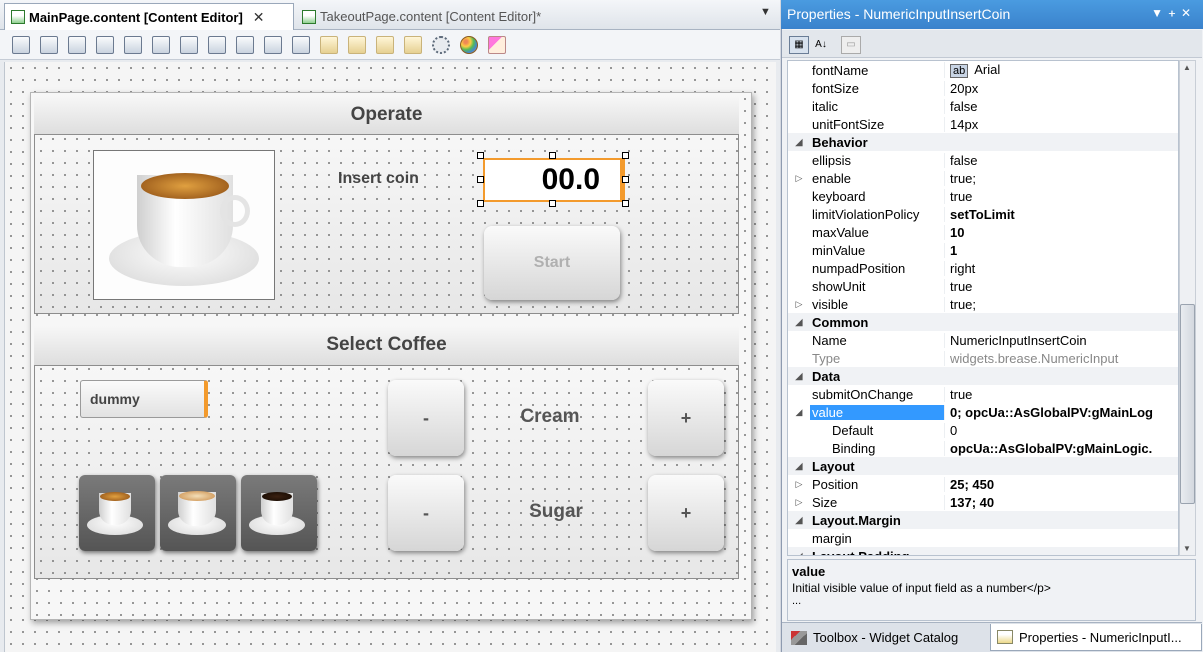 The width and height of the screenshot is (1203, 652). Describe the element at coordinates (851, 45) in the screenshot. I see `property-pages-icon: ▭` at that location.